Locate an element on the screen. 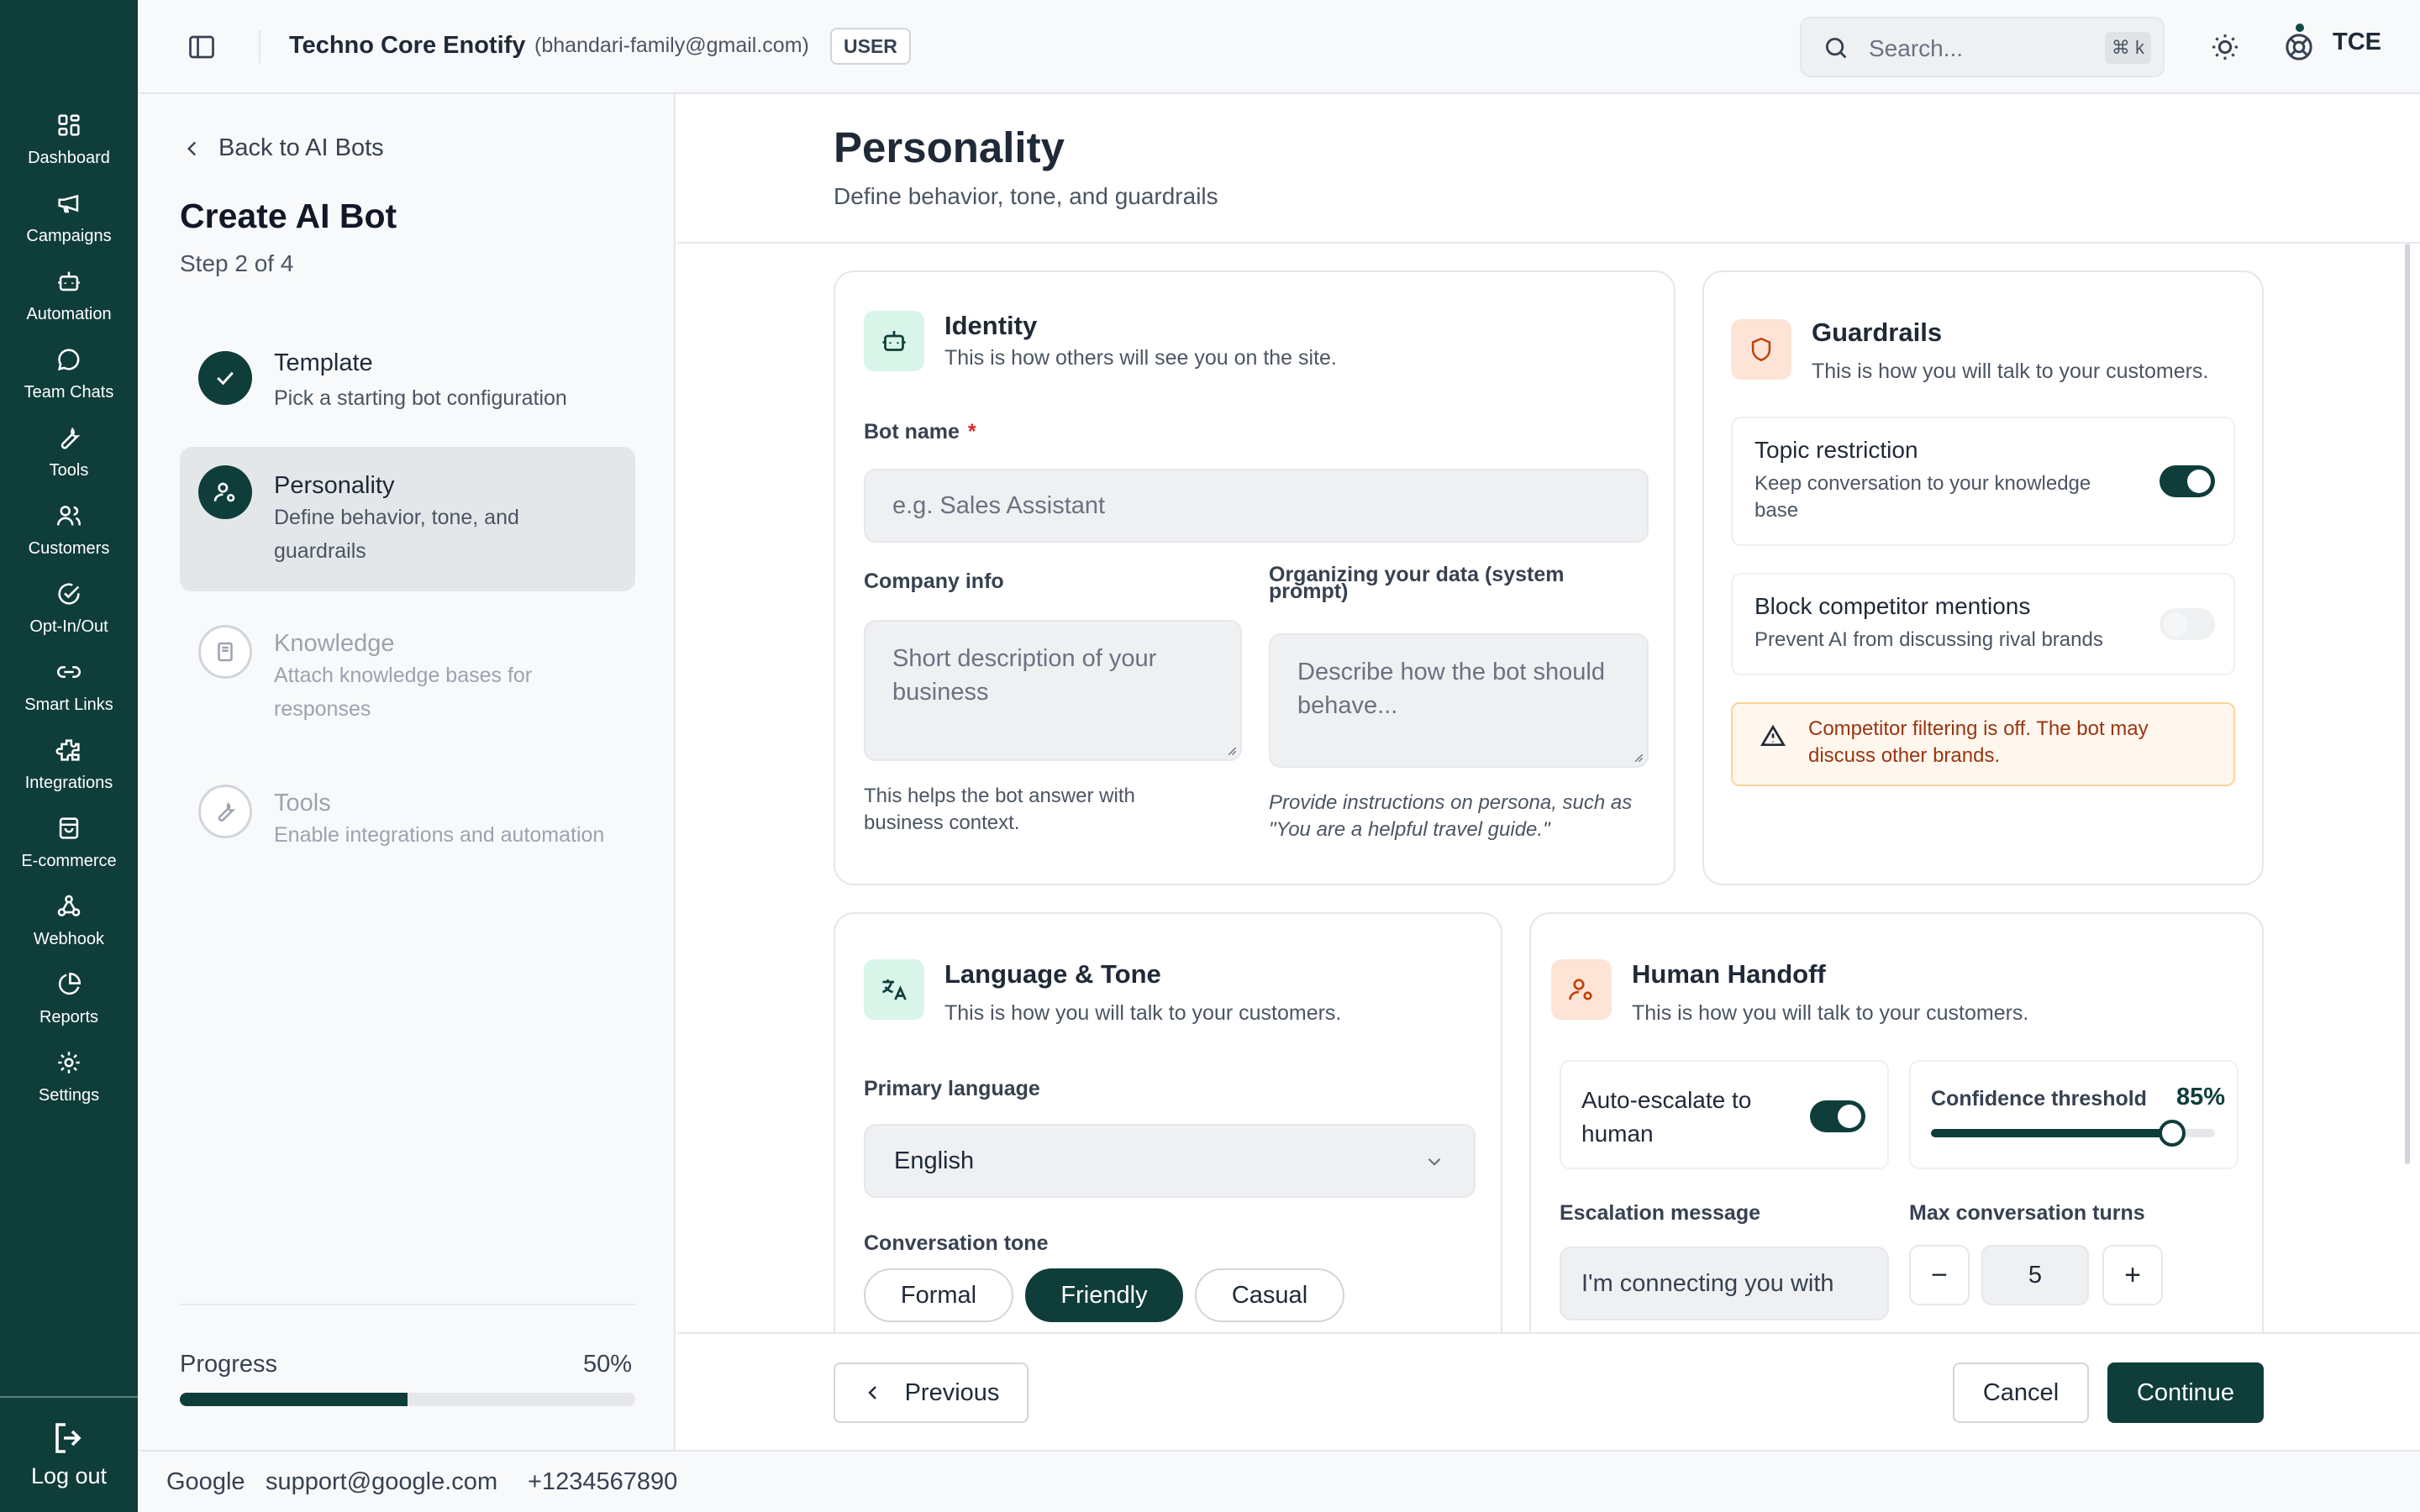  slider-handle is located at coordinates (2172, 1133).